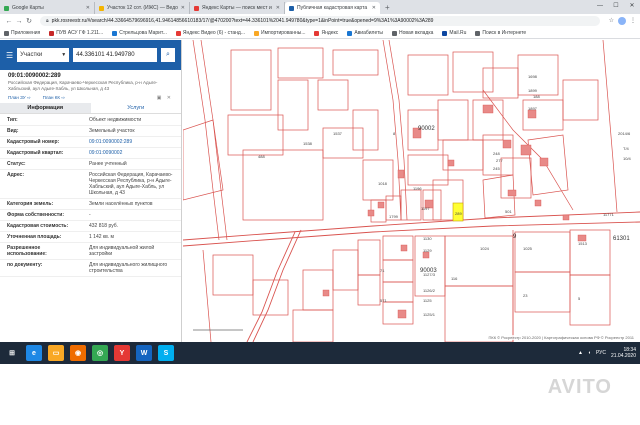 The width and height of the screenshot is (640, 425). I want to click on volume-icon: ◖, so click(589, 353).